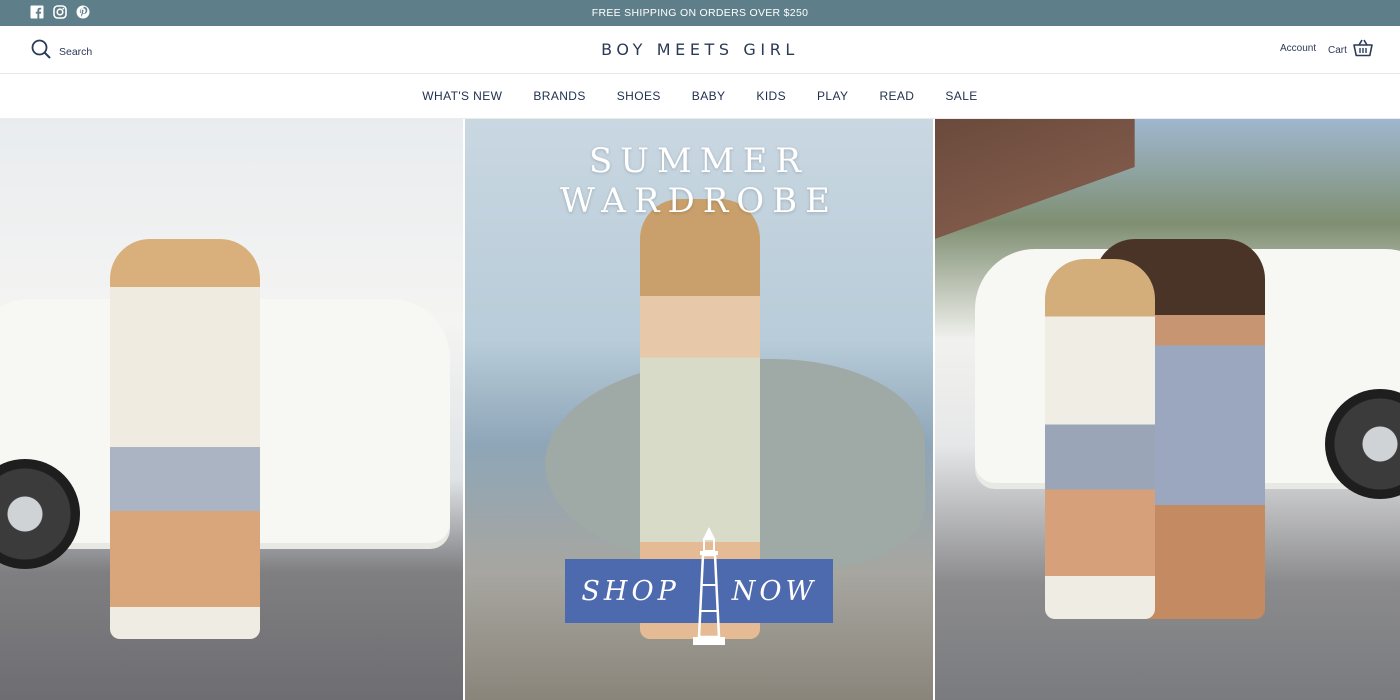 This screenshot has width=1400, height=700. I want to click on nav-item-shoes: SHOES, so click(639, 96).